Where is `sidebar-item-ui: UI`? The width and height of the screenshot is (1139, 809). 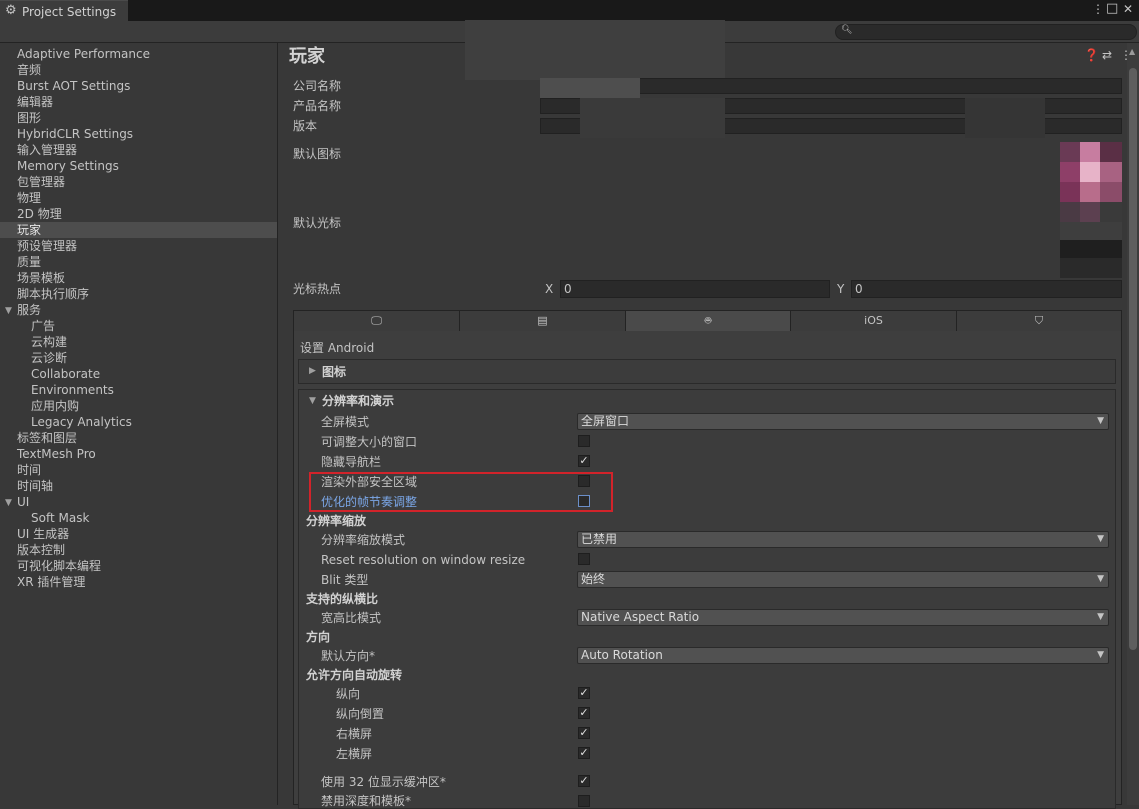
sidebar-item-ui: UI is located at coordinates (23, 502).